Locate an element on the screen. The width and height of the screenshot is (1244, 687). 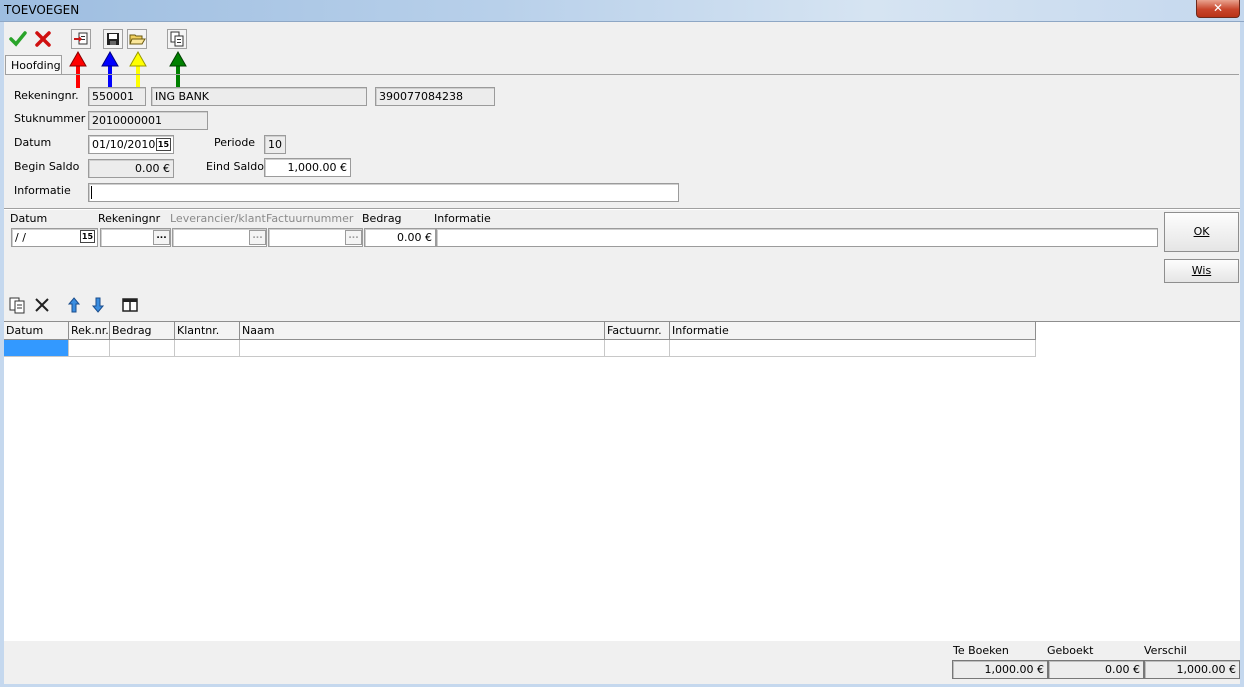
entry-factuurnummer-label: Factuurnummer is located at coordinates (310, 218).